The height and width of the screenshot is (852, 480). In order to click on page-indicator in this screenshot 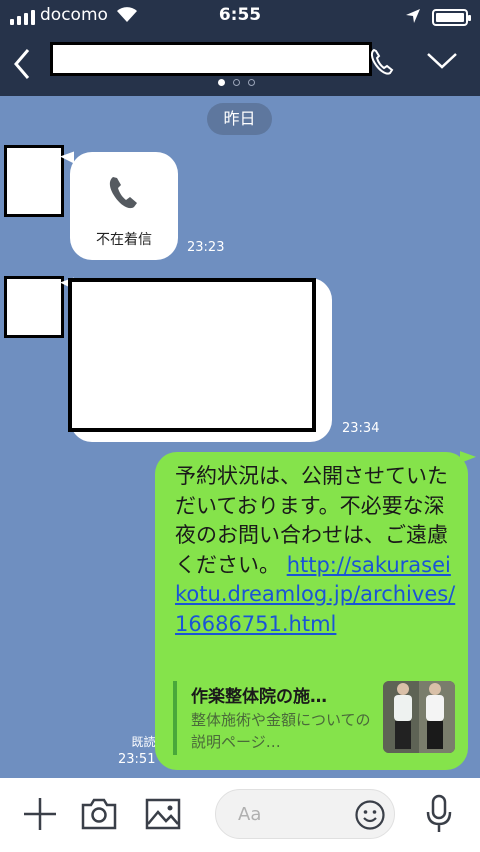, I will do `click(236, 82)`.